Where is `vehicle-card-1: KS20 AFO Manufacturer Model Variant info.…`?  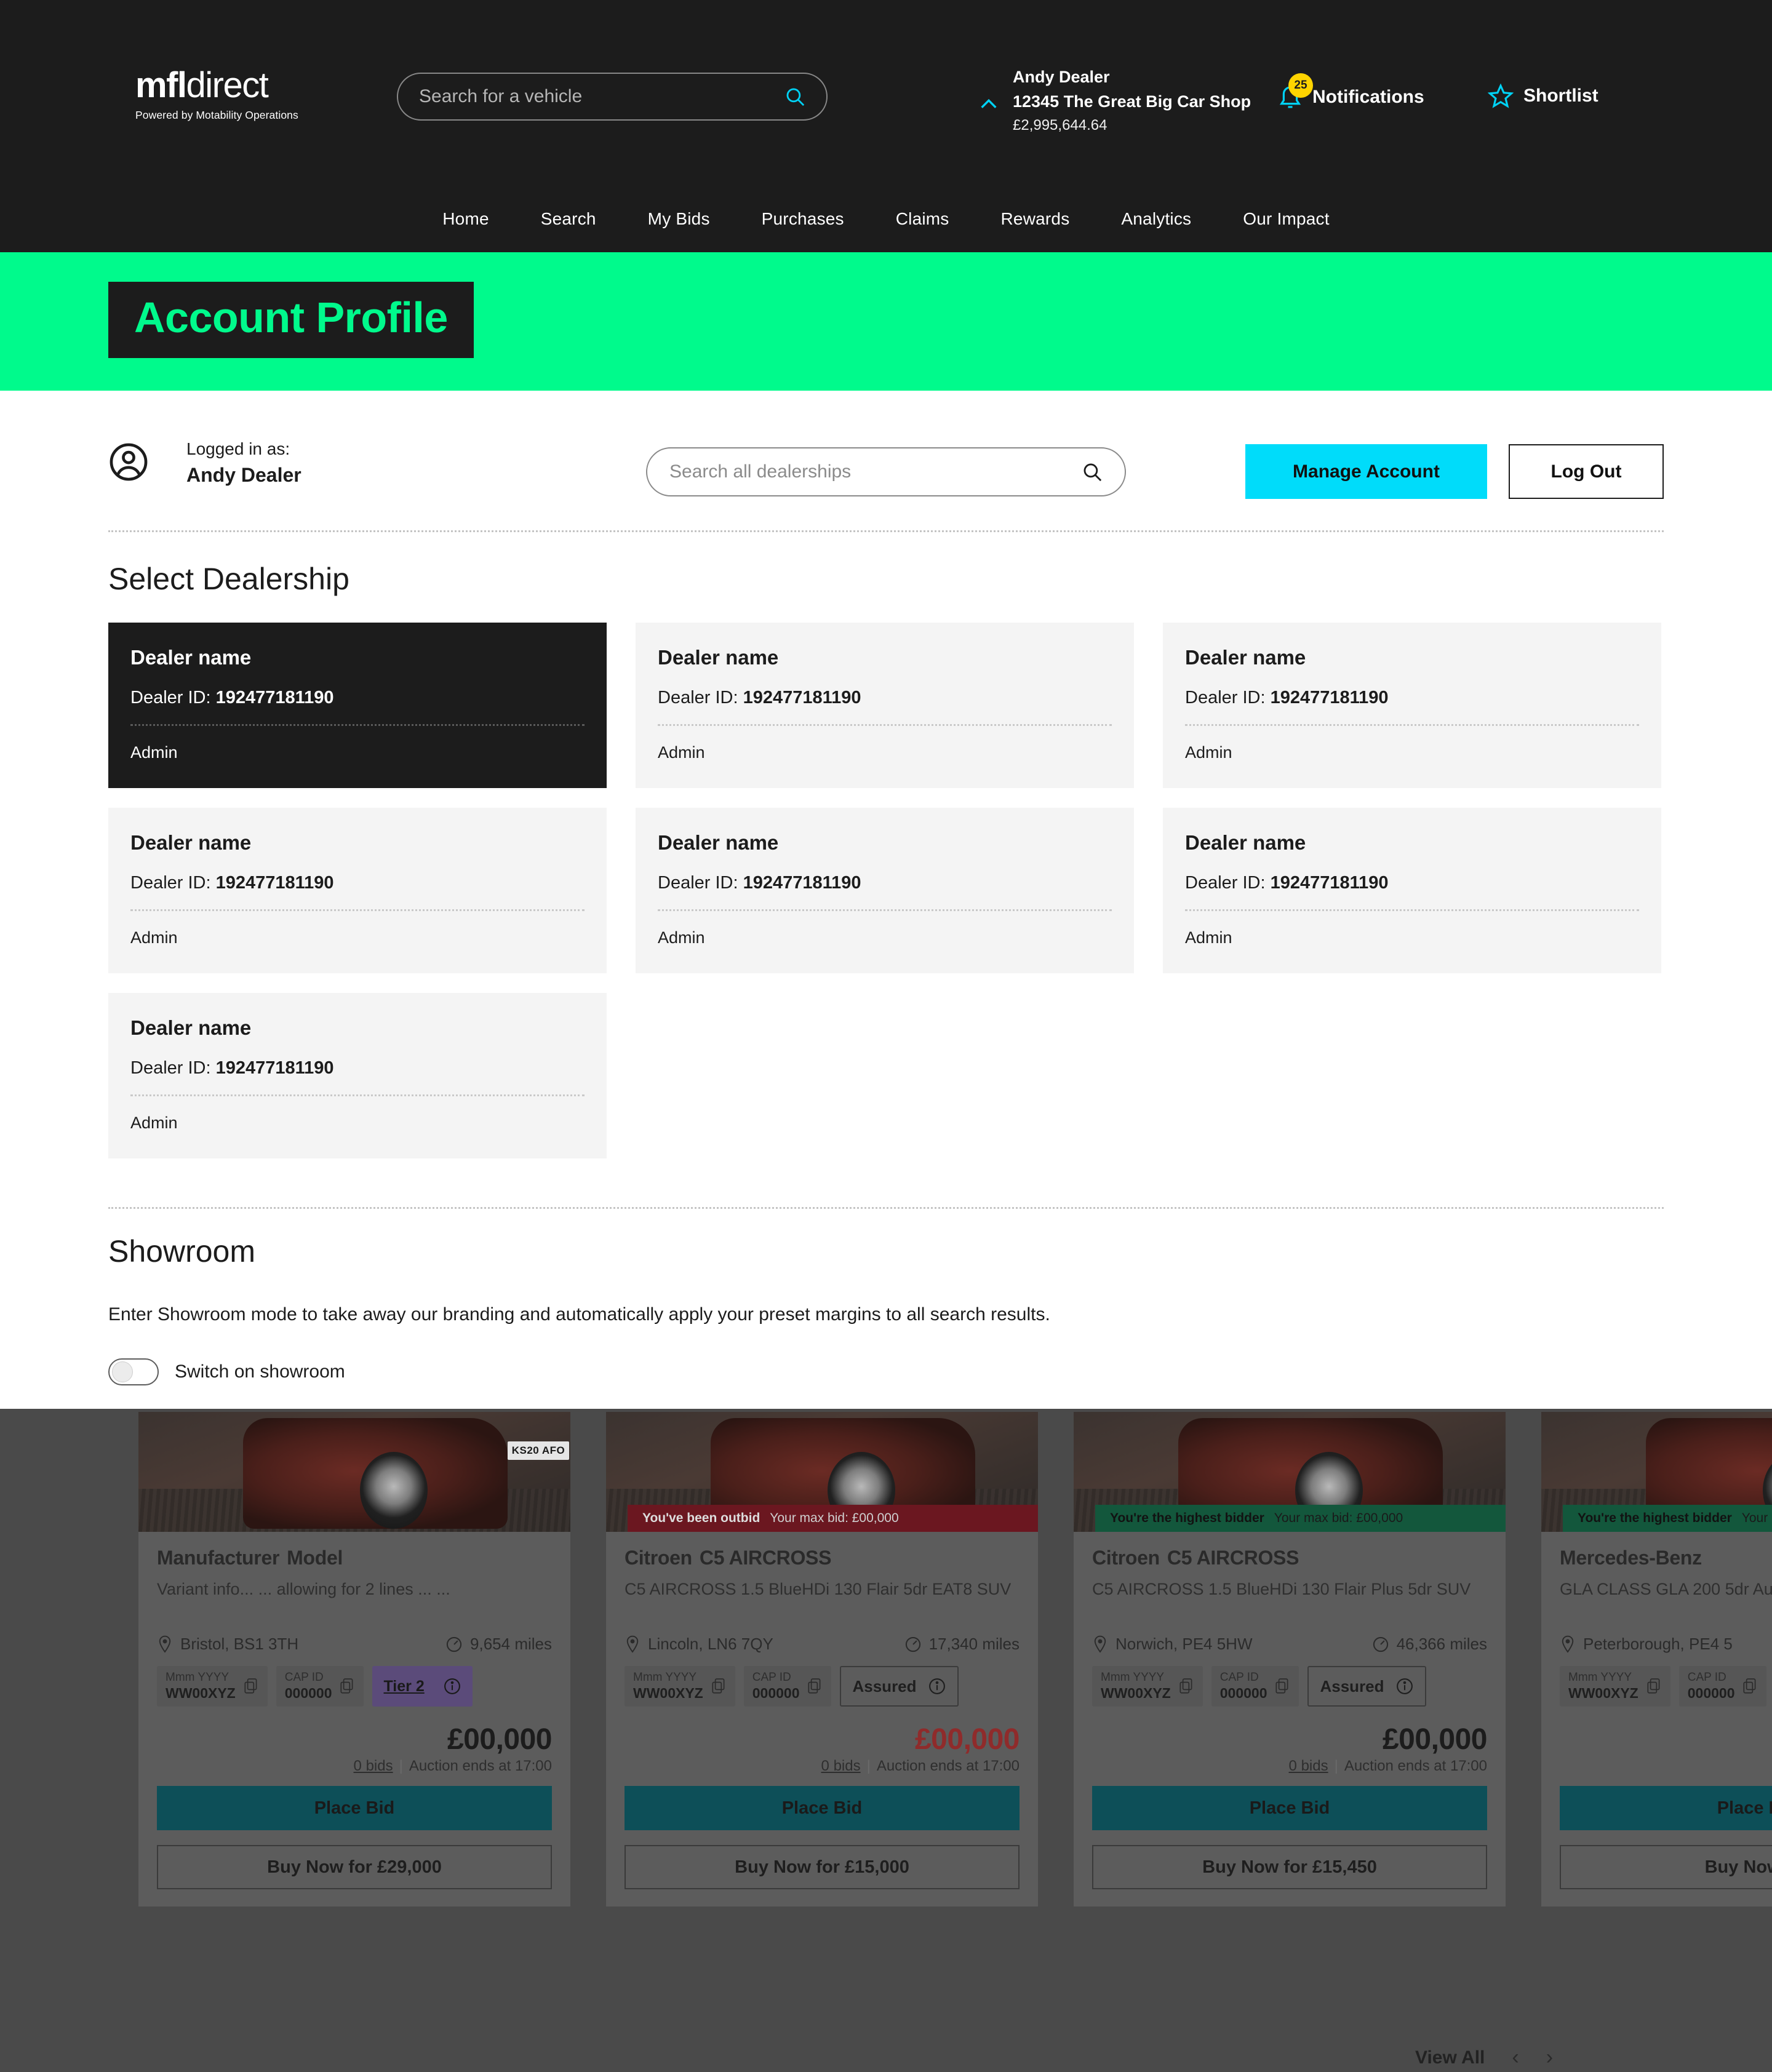 vehicle-card-1: KS20 AFO Manufacturer Model Variant info.… is located at coordinates (354, 1660).